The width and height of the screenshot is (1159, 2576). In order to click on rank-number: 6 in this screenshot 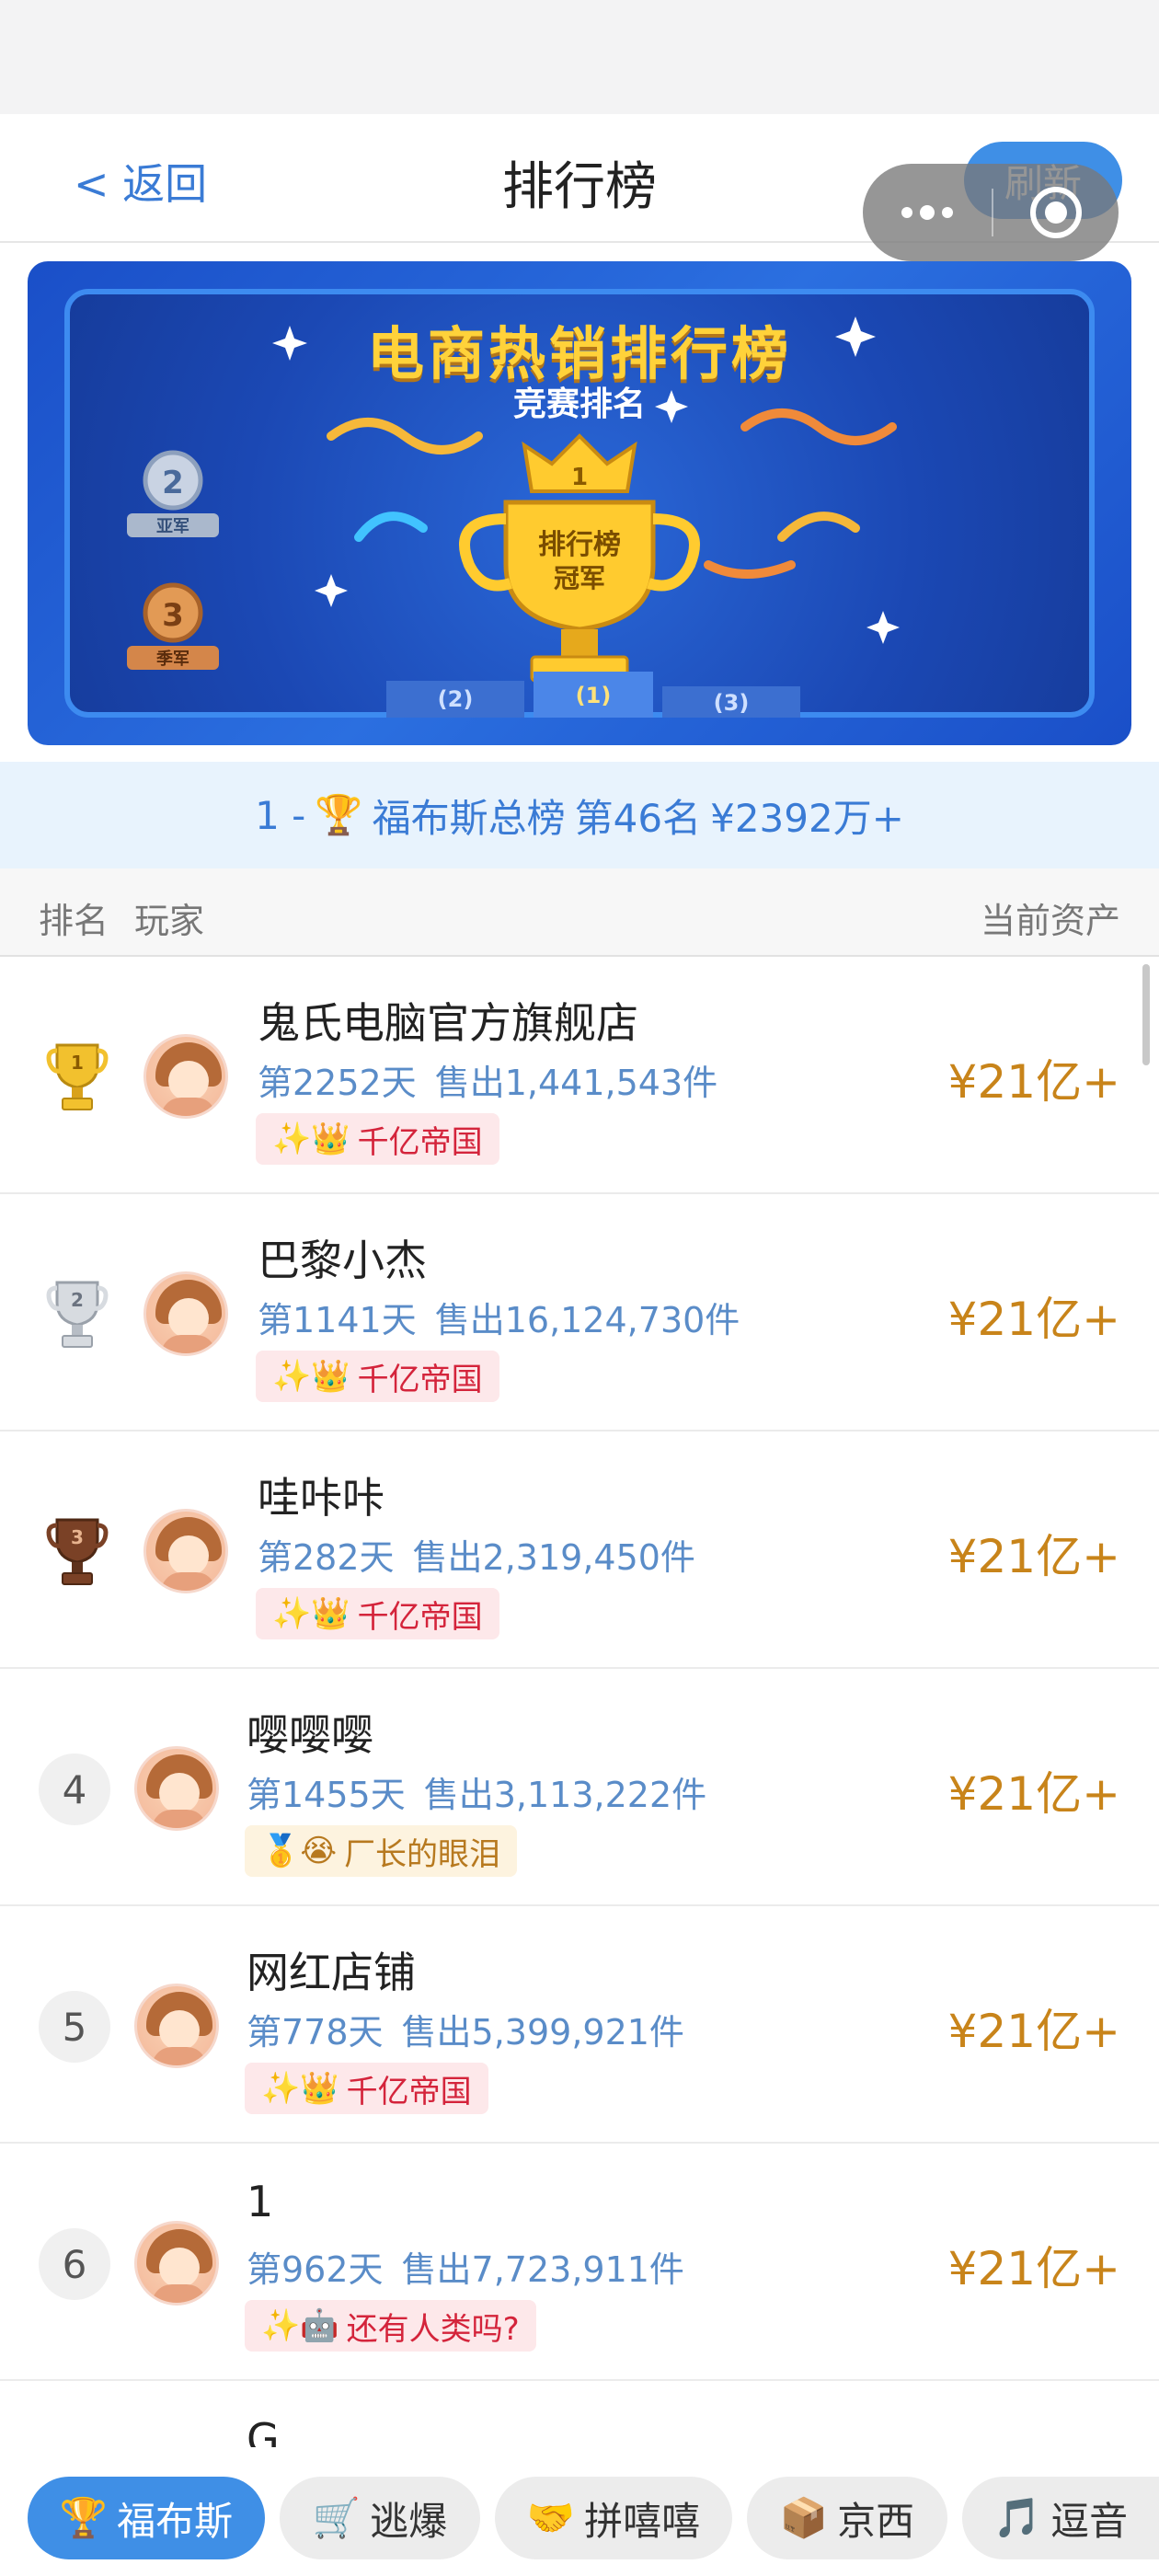, I will do `click(74, 2264)`.